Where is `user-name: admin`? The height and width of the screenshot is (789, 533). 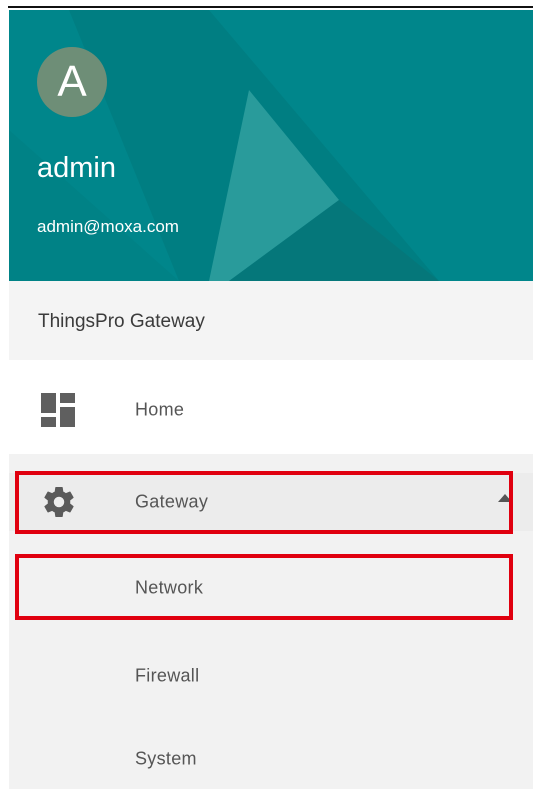
user-name: admin is located at coordinates (76, 168).